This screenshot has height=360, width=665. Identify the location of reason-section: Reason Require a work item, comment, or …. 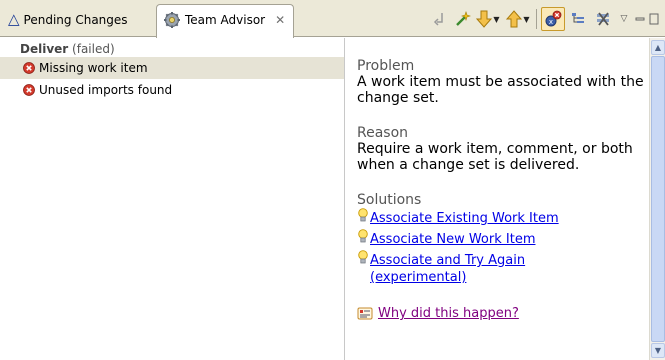
(503, 149).